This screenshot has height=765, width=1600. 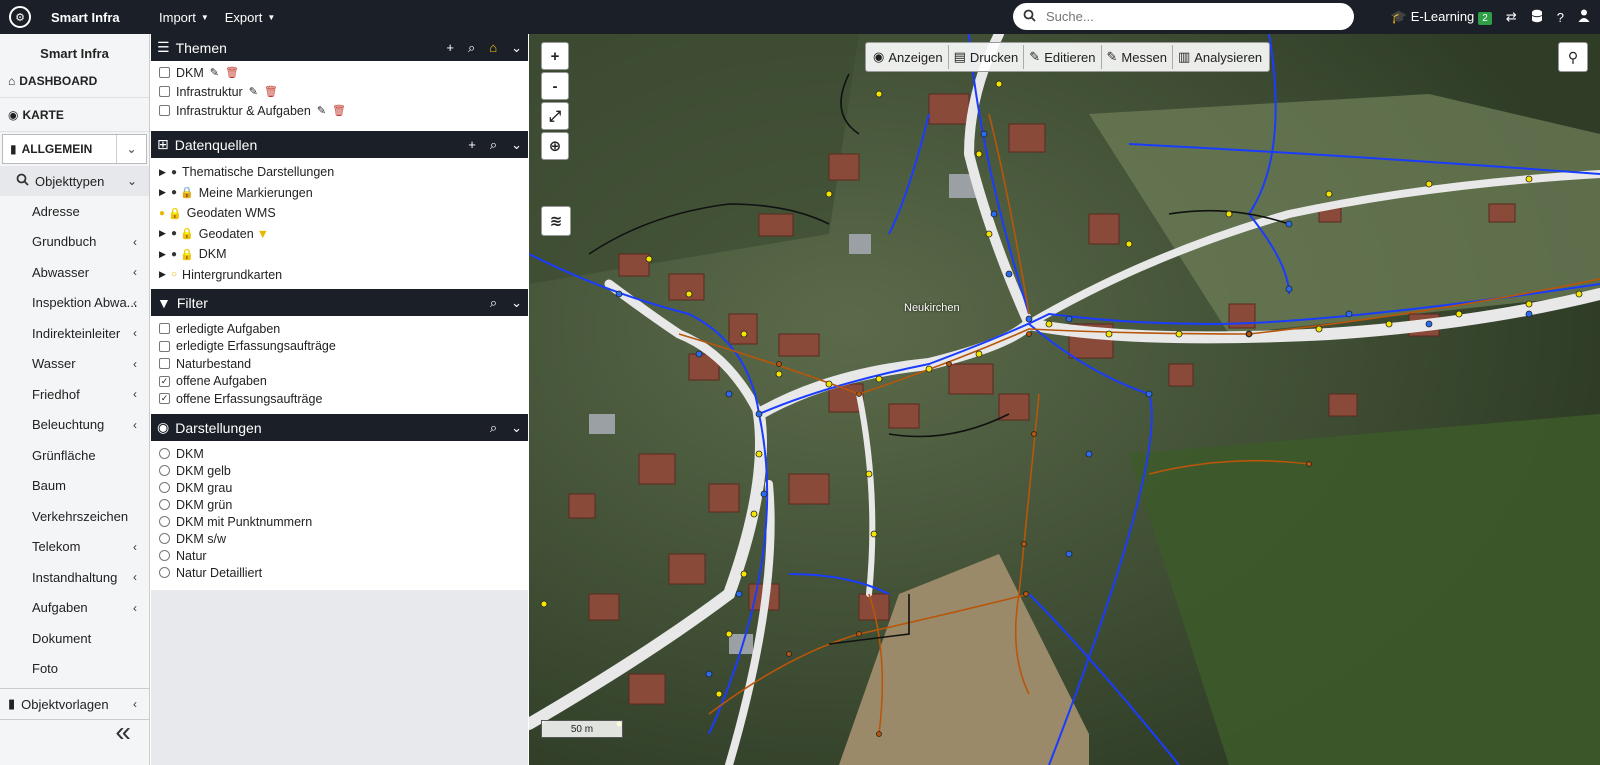 What do you see at coordinates (339, 504) in the screenshot?
I see `darstellung-item: DKM grün` at bounding box center [339, 504].